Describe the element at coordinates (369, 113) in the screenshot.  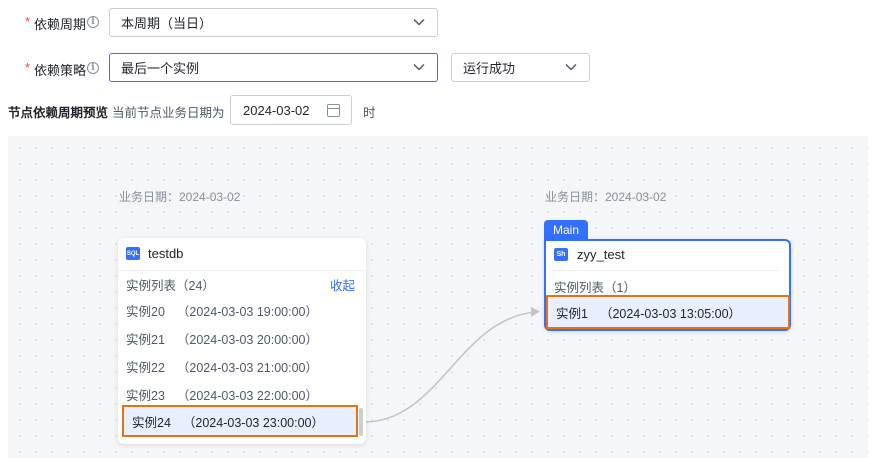
I see `hour-suffix: 时` at that location.